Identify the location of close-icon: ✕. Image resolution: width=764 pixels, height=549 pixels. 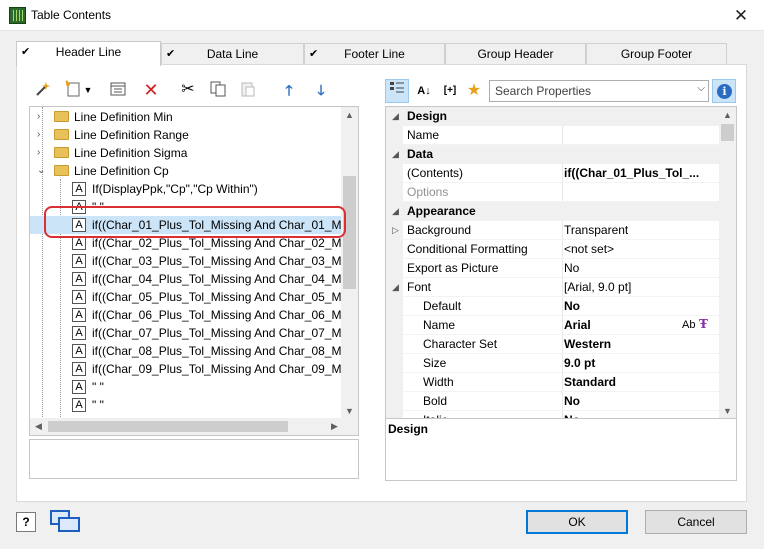
(741, 15).